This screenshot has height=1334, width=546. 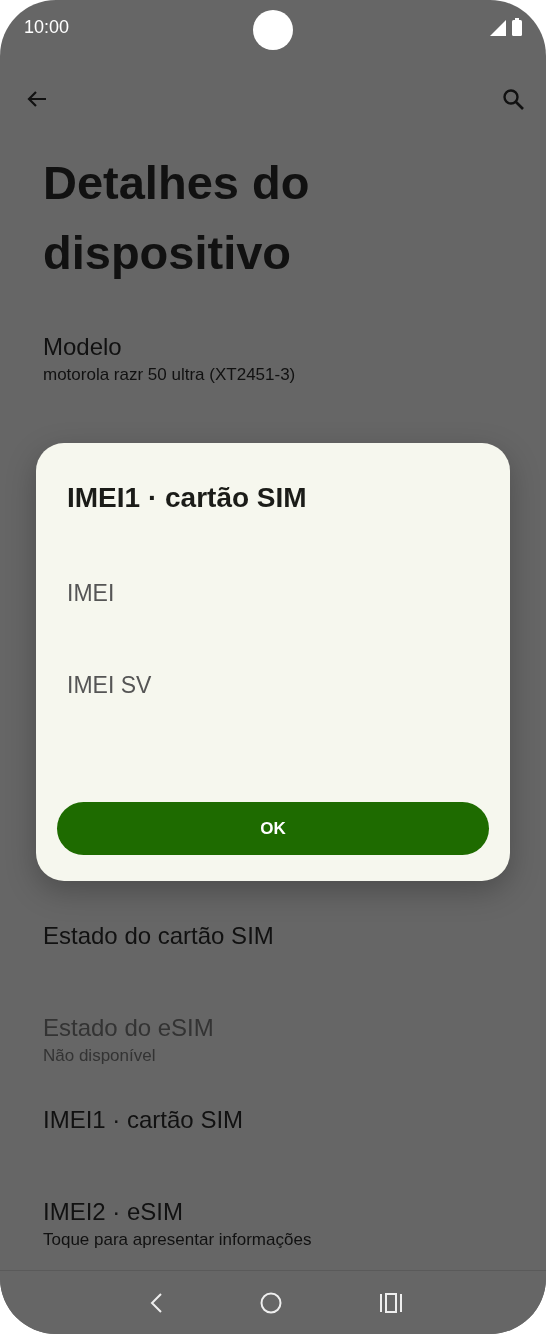 I want to click on setting-title: Modelo, so click(x=82, y=347).